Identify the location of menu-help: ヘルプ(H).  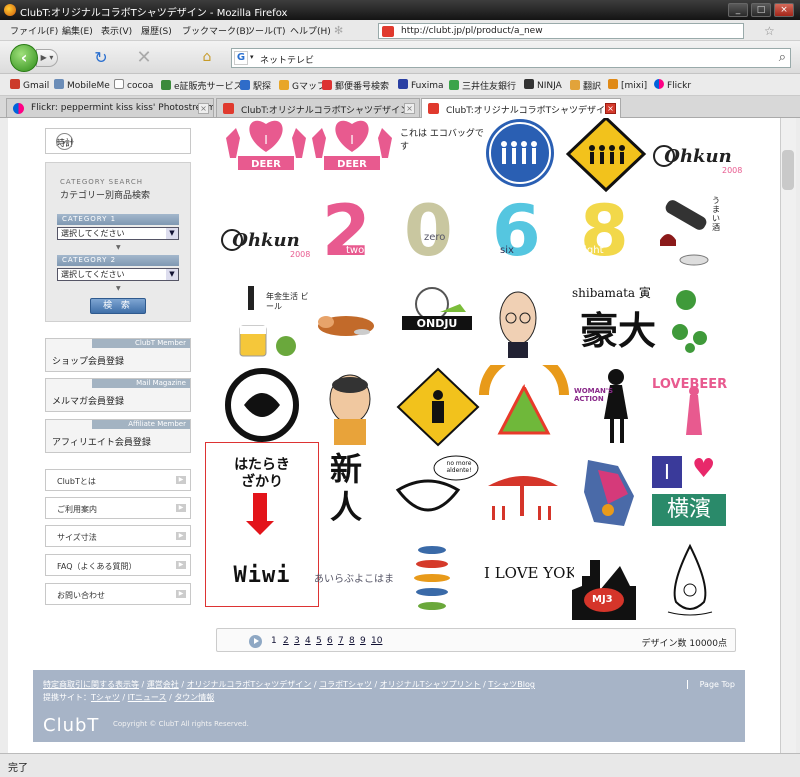
(310, 30).